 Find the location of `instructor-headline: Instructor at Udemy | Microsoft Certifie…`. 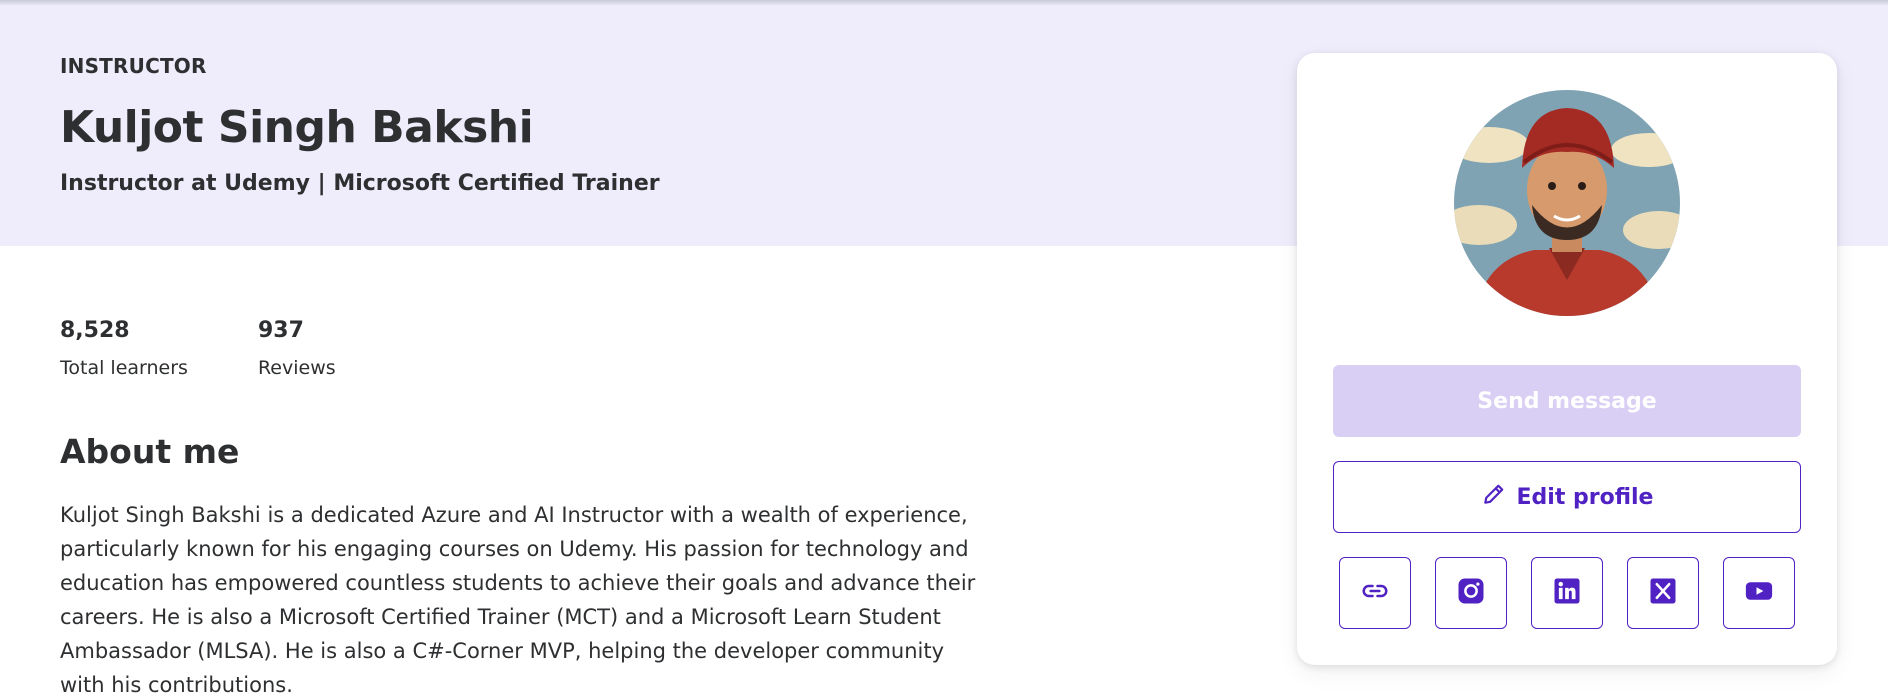

instructor-headline: Instructor at Udemy | Microsoft Certifie… is located at coordinates (360, 183).